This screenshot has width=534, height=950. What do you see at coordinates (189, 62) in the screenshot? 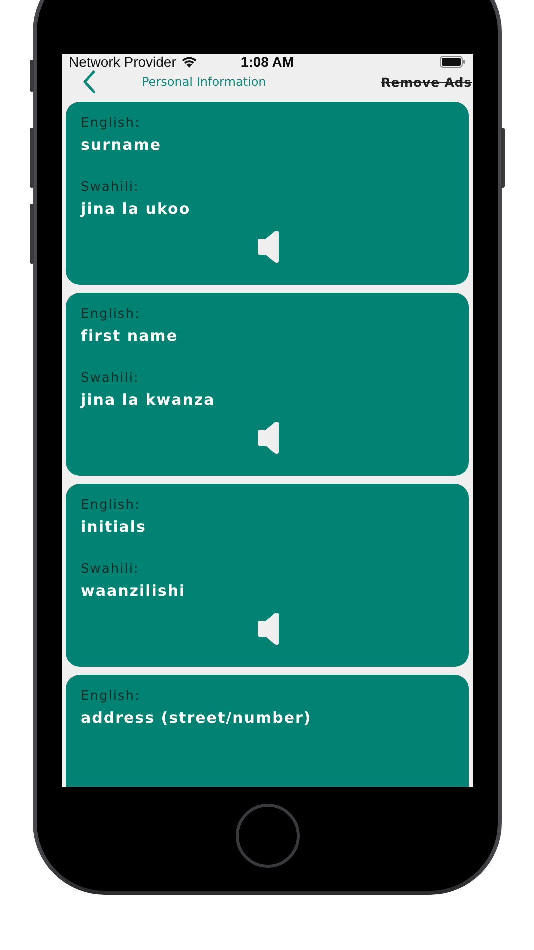
I see `wifi-icon` at bounding box center [189, 62].